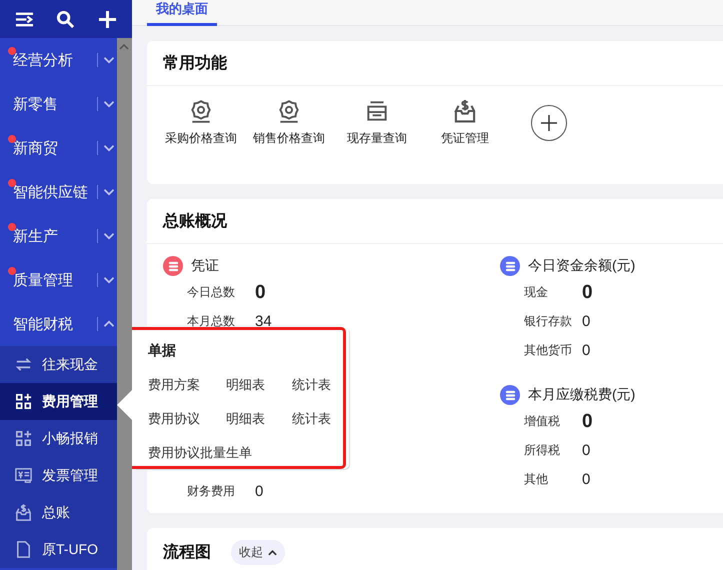  What do you see at coordinates (377, 122) in the screenshot?
I see `shortcut-item: 现存量查询` at bounding box center [377, 122].